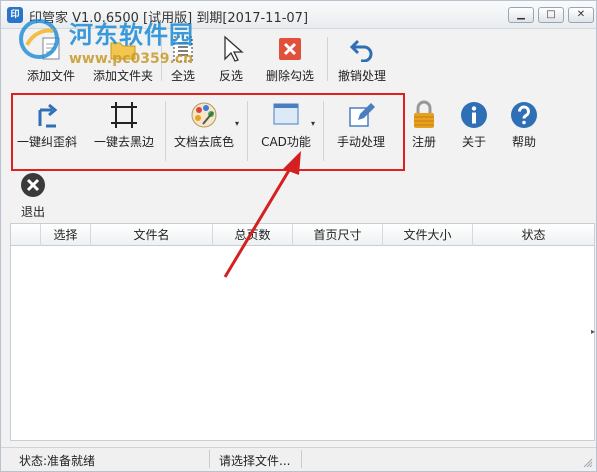  What do you see at coordinates (593, 331) in the screenshot?
I see `splitter-arrow-icon: ▸` at bounding box center [593, 331].